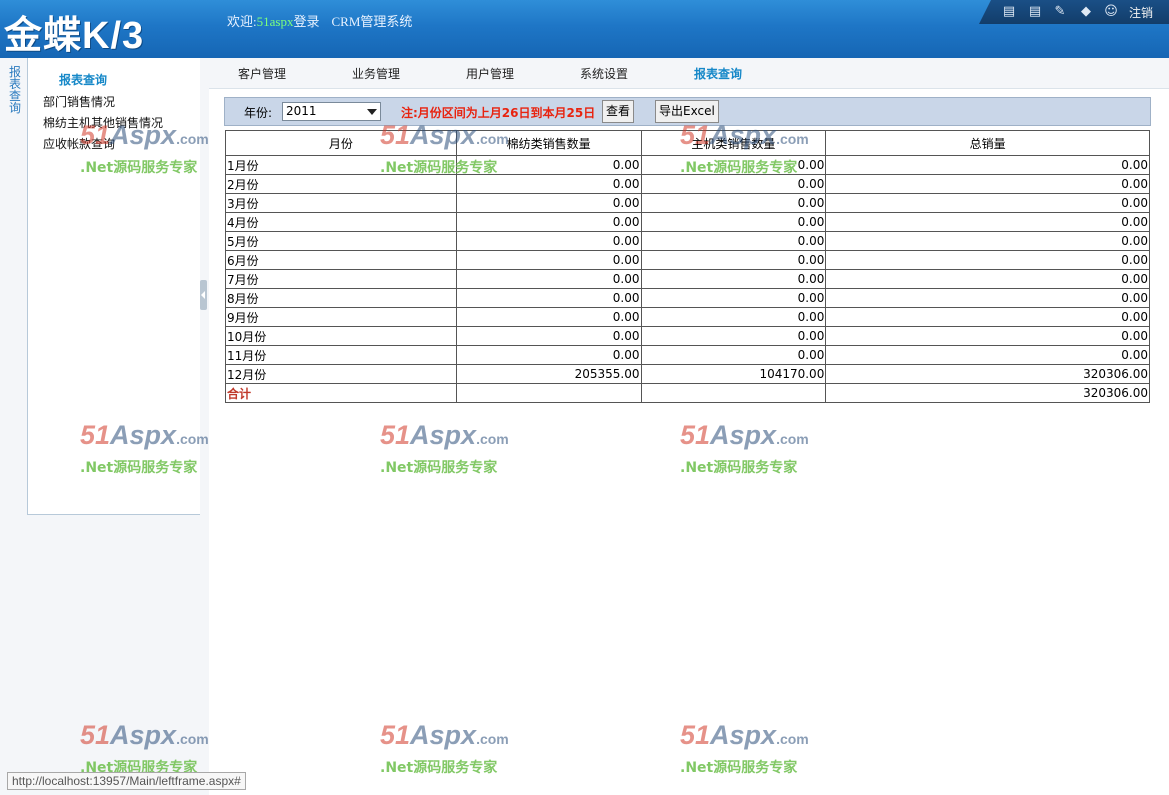  I want to click on cell-month: 4月份, so click(341, 222).